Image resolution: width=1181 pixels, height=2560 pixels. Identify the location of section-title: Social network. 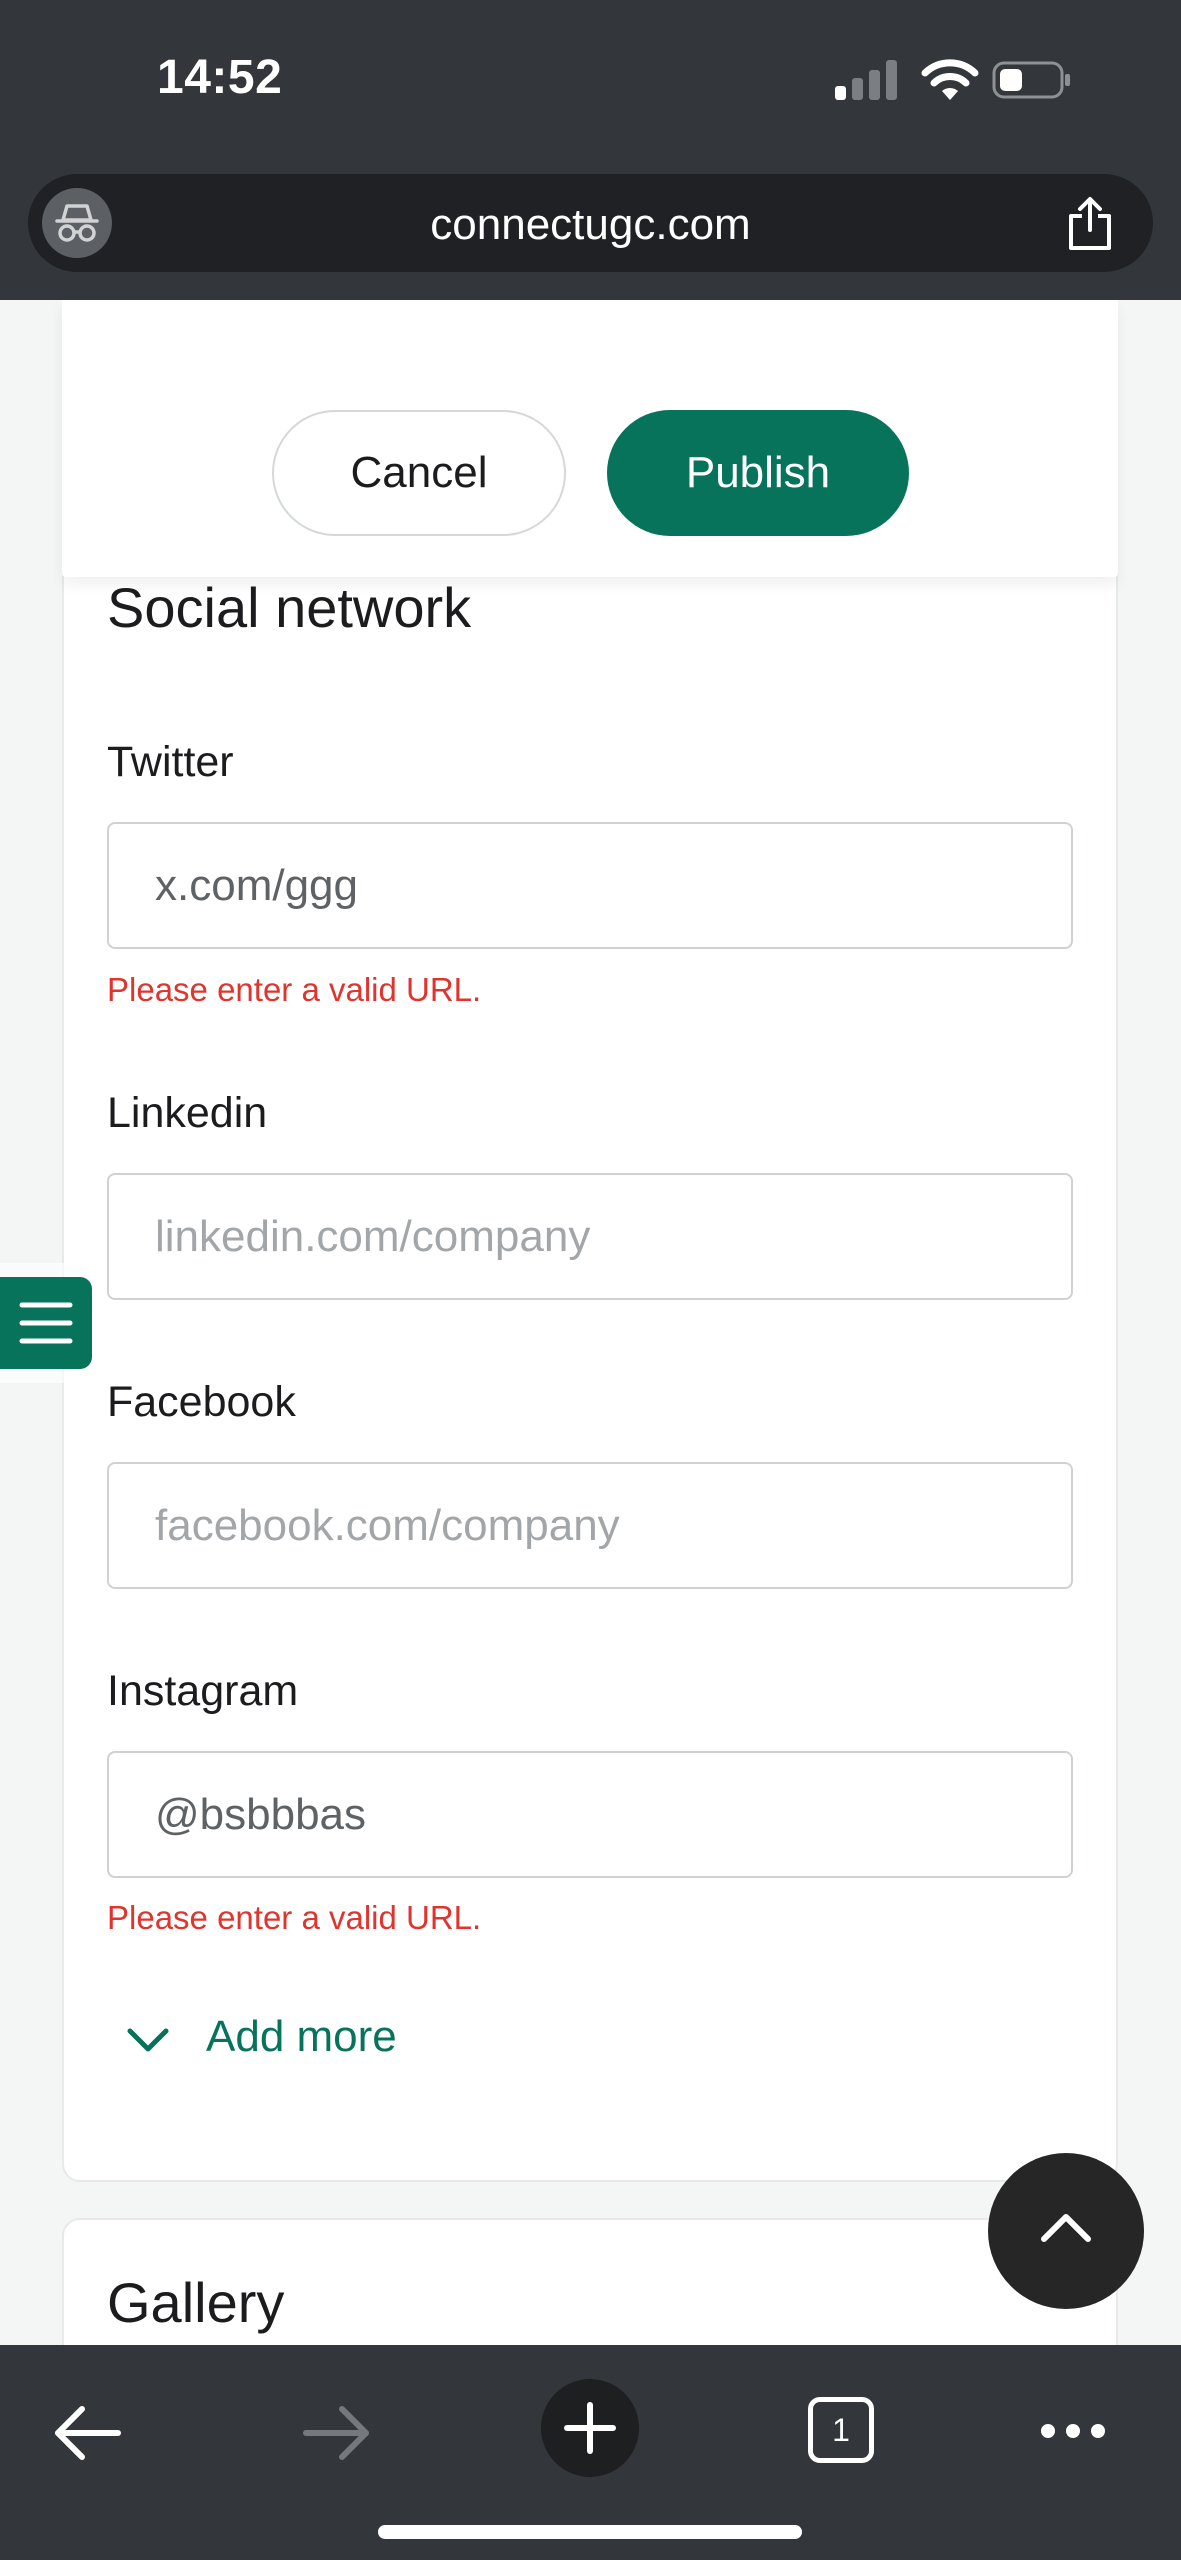
(289, 607).